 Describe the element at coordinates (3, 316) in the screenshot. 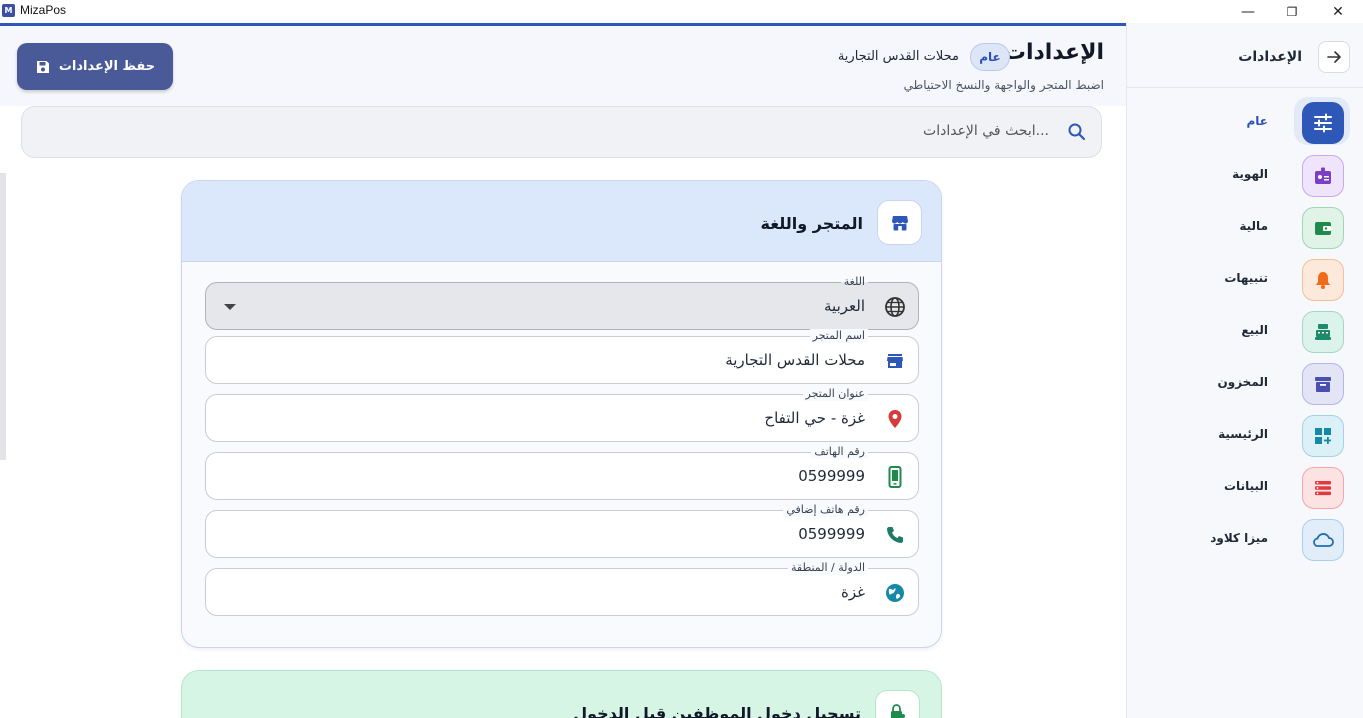

I see `scrollbar` at that location.